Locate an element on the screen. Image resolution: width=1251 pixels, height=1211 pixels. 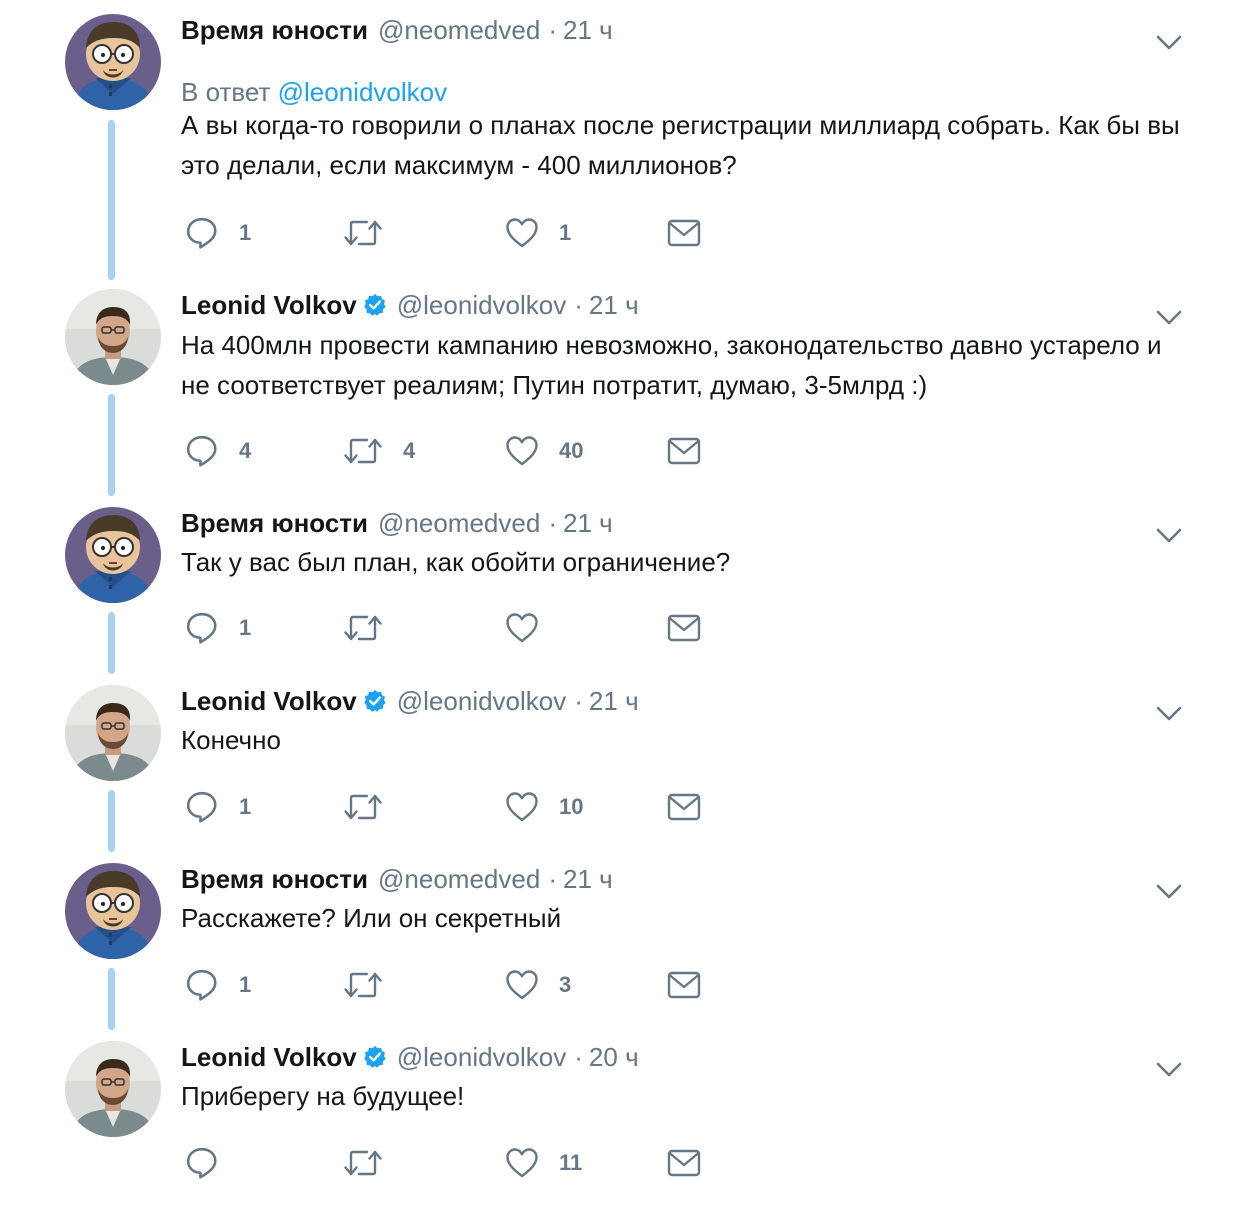
like-button: 1 is located at coordinates (538, 233).